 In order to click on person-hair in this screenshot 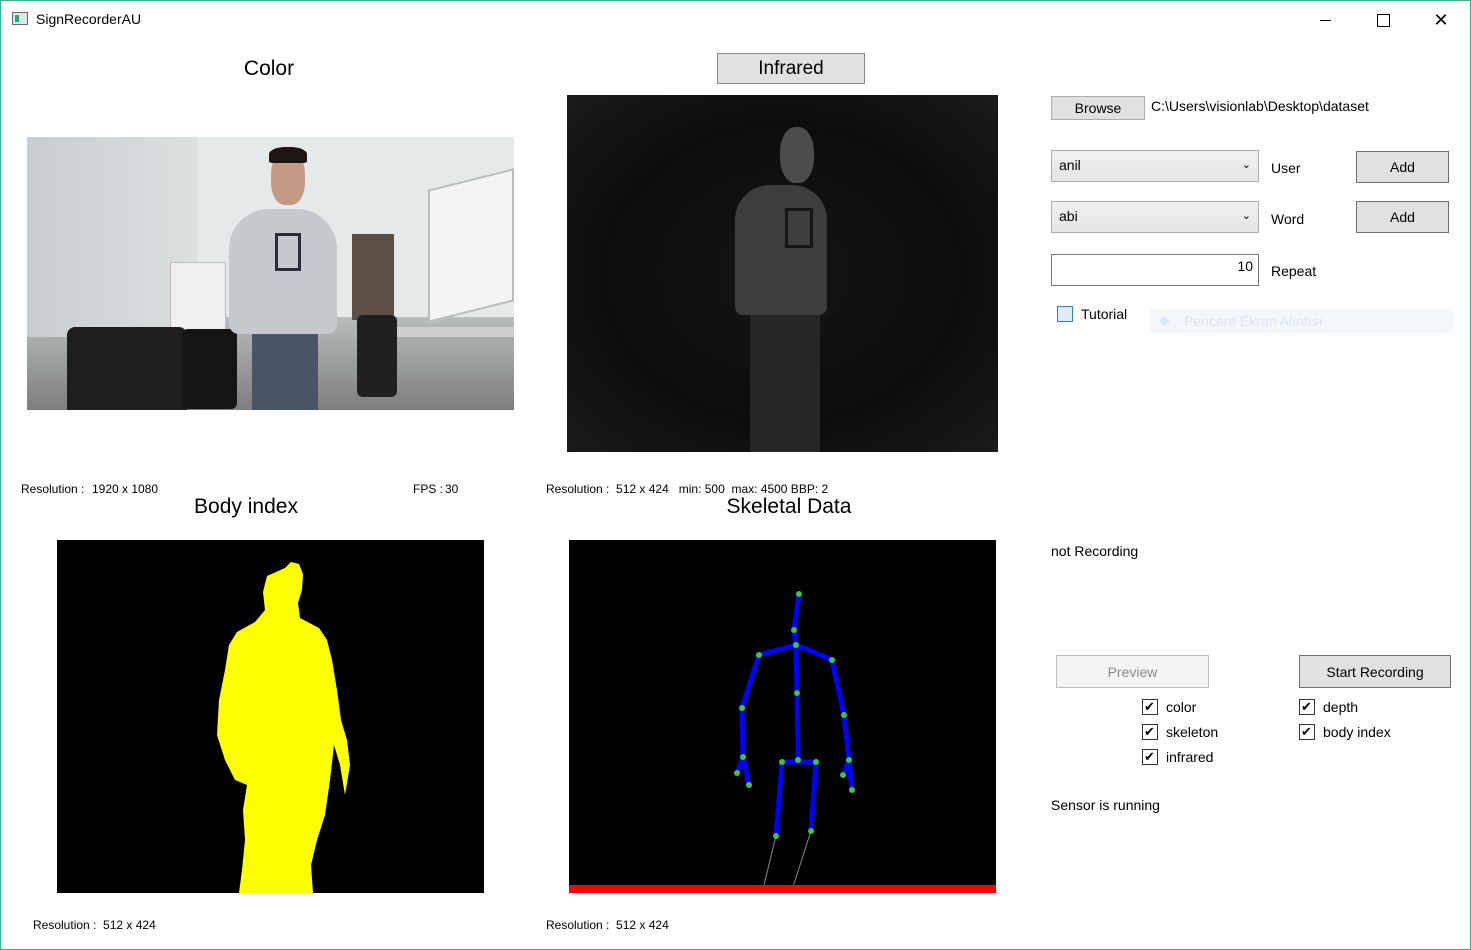, I will do `click(288, 155)`.